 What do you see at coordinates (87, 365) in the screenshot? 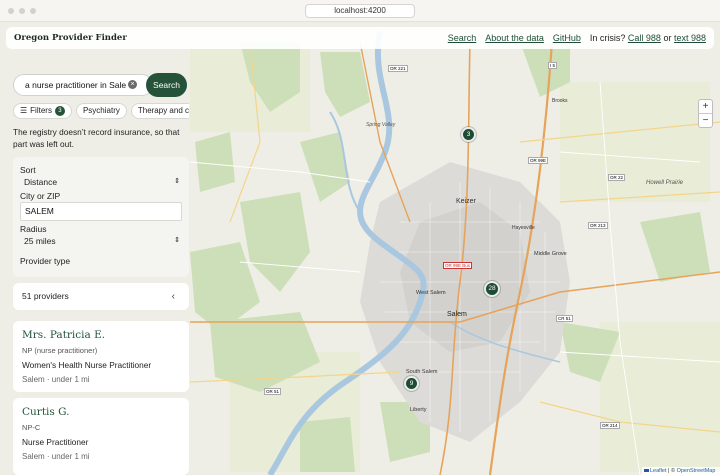
I see `provider-title: Women's Health Nurse Practitioner` at bounding box center [87, 365].